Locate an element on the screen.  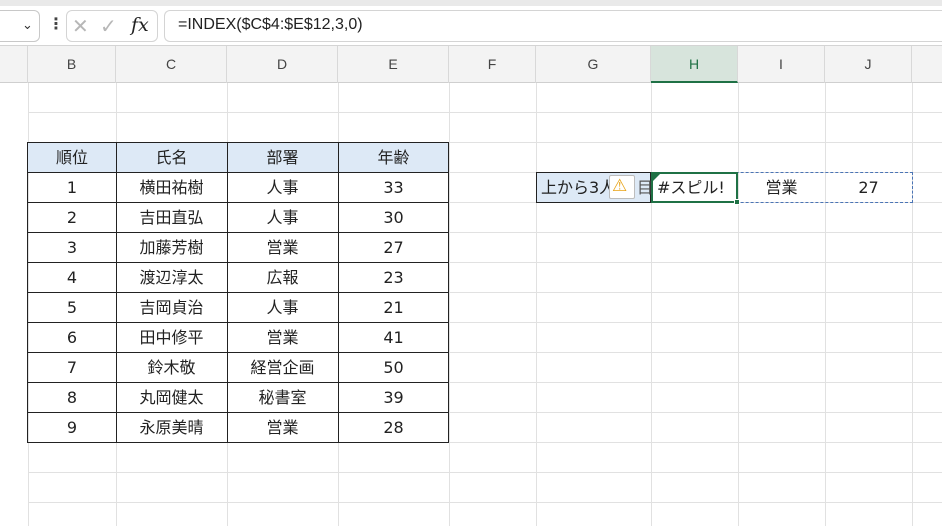
cell-j5: 27 is located at coordinates (868, 187).